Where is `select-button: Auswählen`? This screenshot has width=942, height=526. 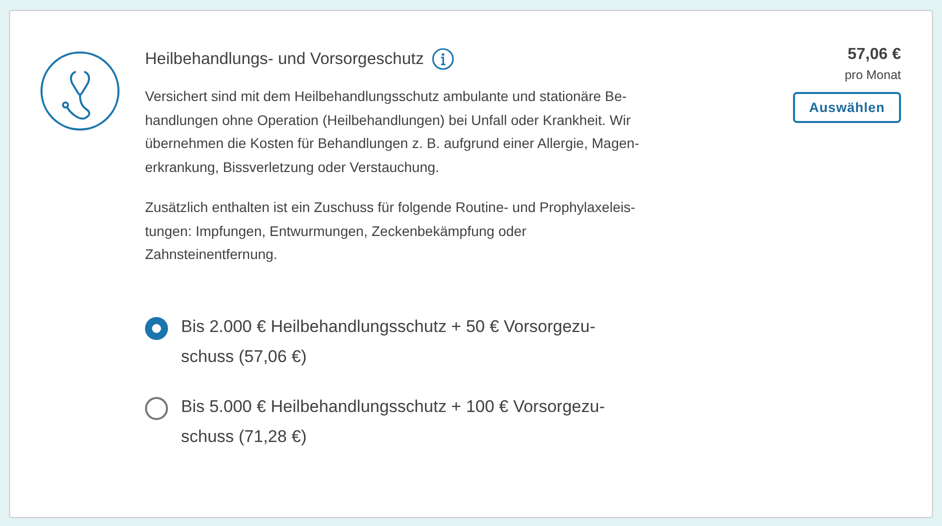 select-button: Auswählen is located at coordinates (847, 107).